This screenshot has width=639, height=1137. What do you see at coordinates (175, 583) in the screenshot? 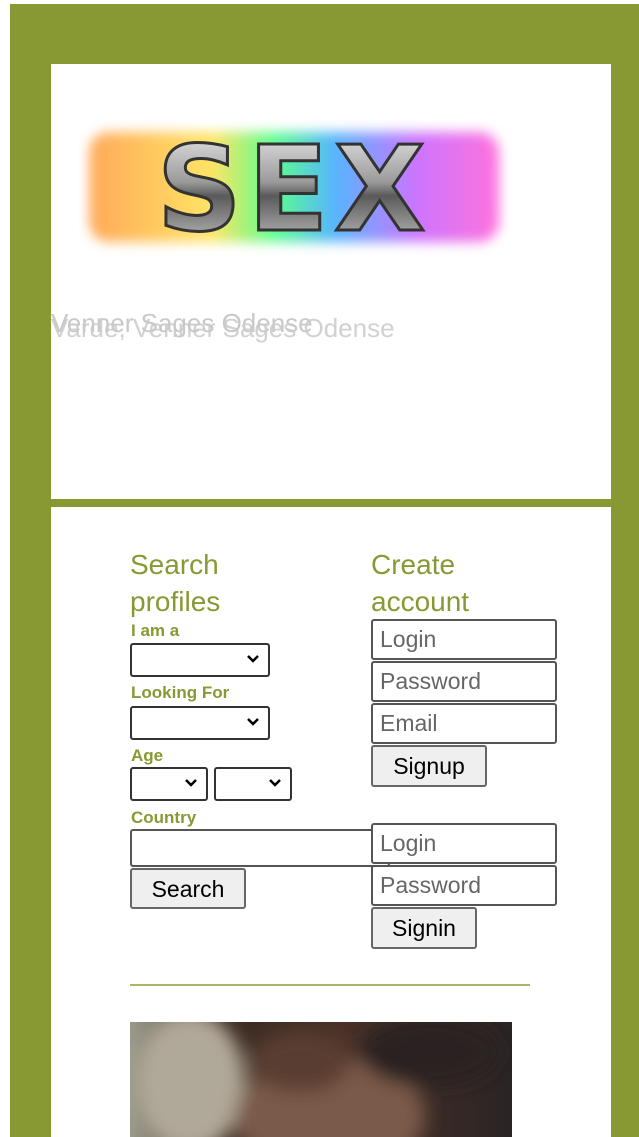
I see `search-profiles-title: Search profiles` at bounding box center [175, 583].